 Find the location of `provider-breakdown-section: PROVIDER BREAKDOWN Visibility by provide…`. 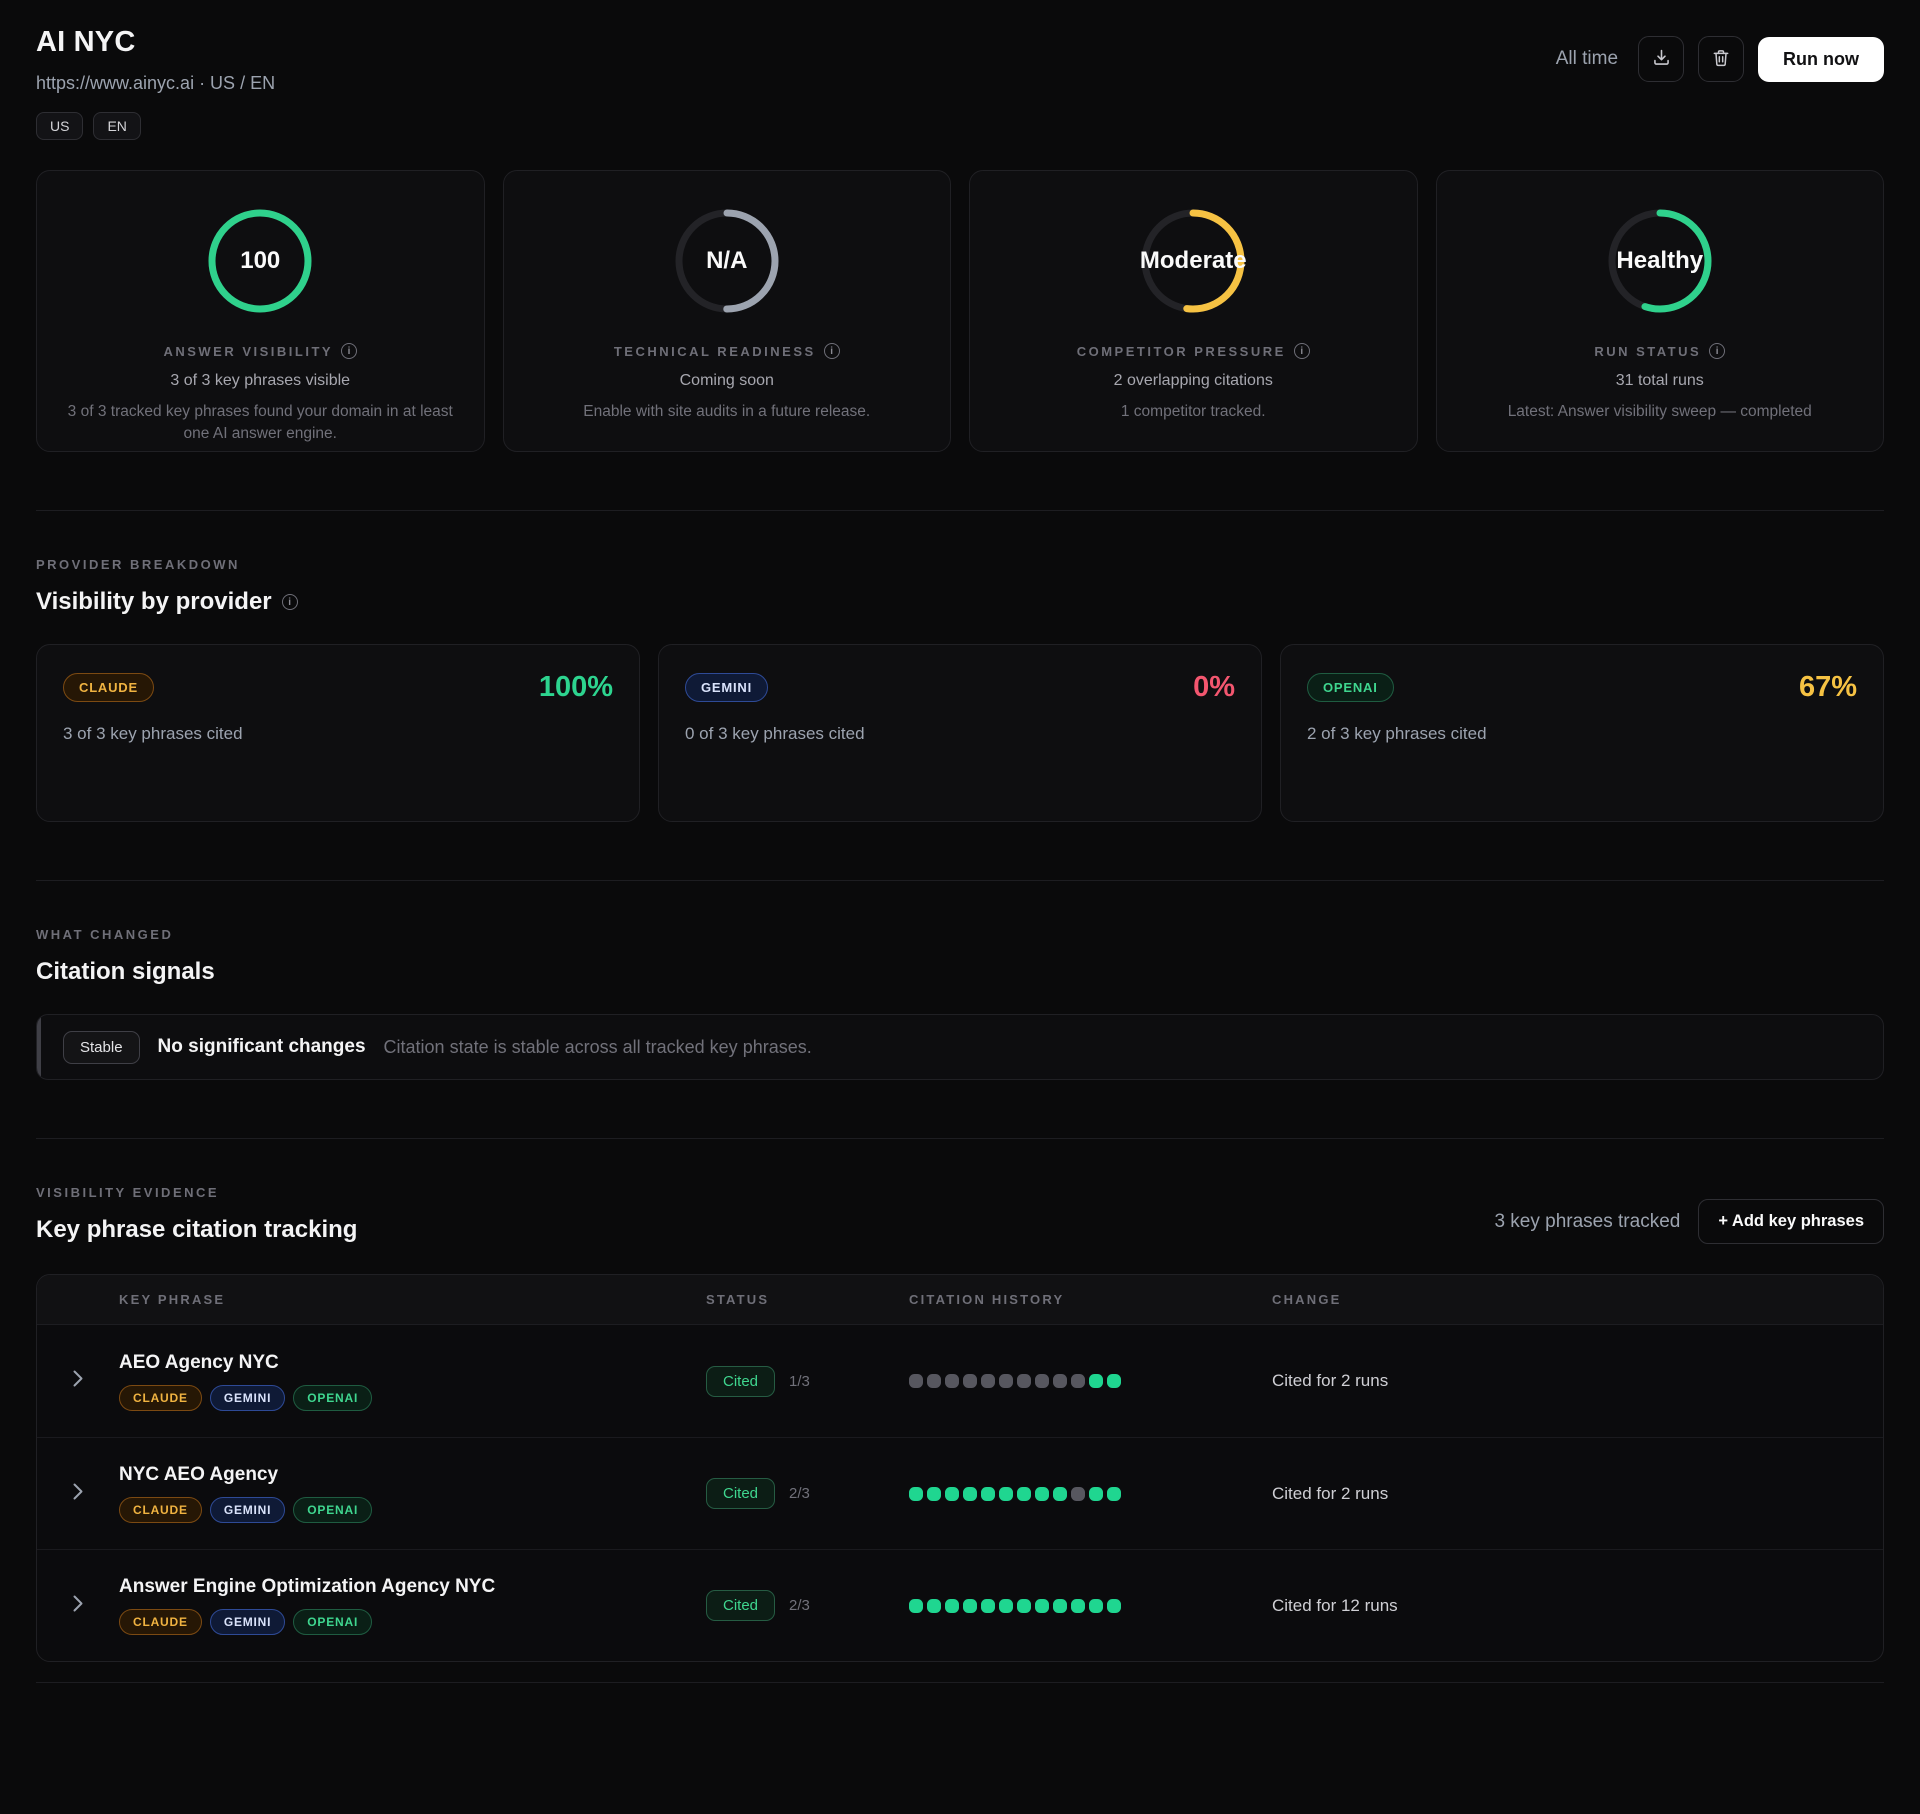

provider-breakdown-section: PROVIDER BREAKDOWN Visibility by provide… is located at coordinates (960, 689).